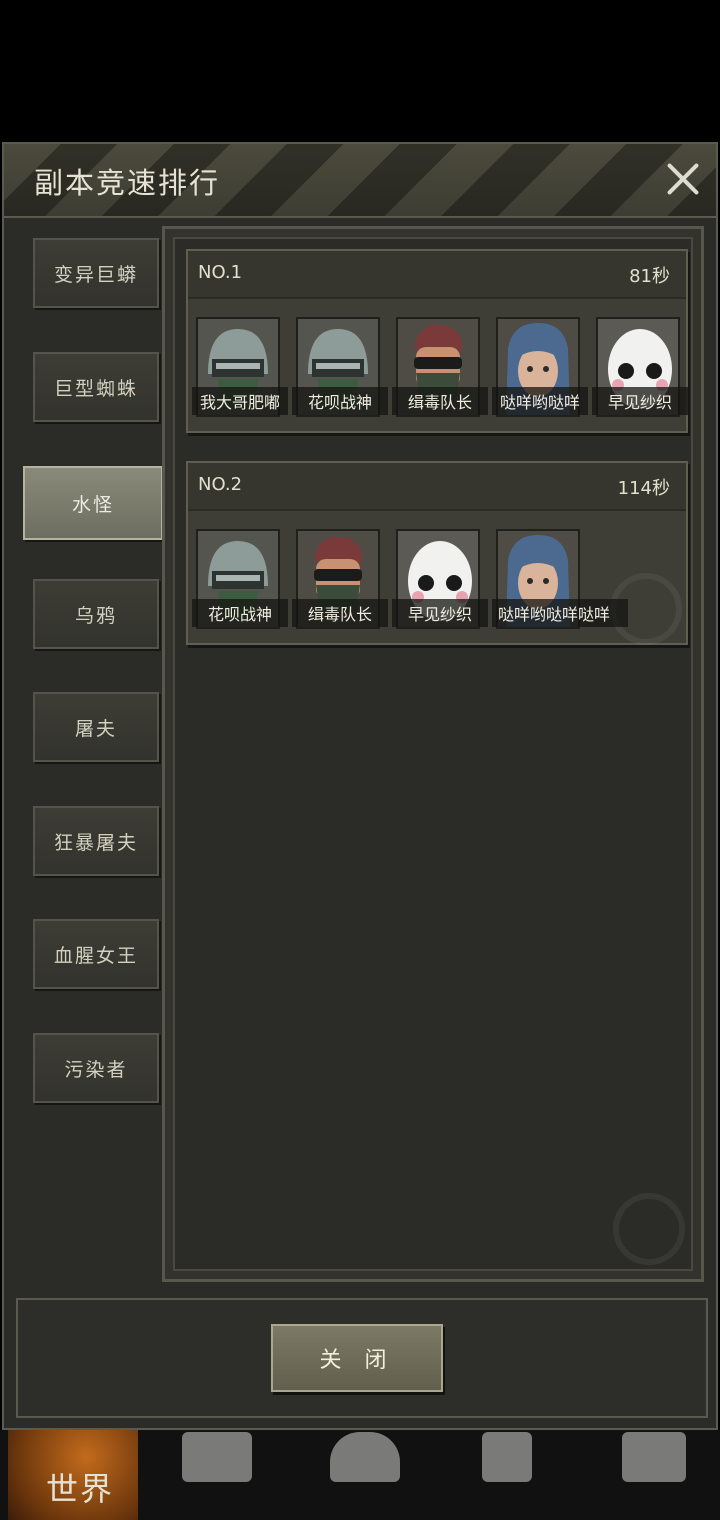 The height and width of the screenshot is (1520, 720). What do you see at coordinates (507, 1457) in the screenshot?
I see `phone-icon` at bounding box center [507, 1457].